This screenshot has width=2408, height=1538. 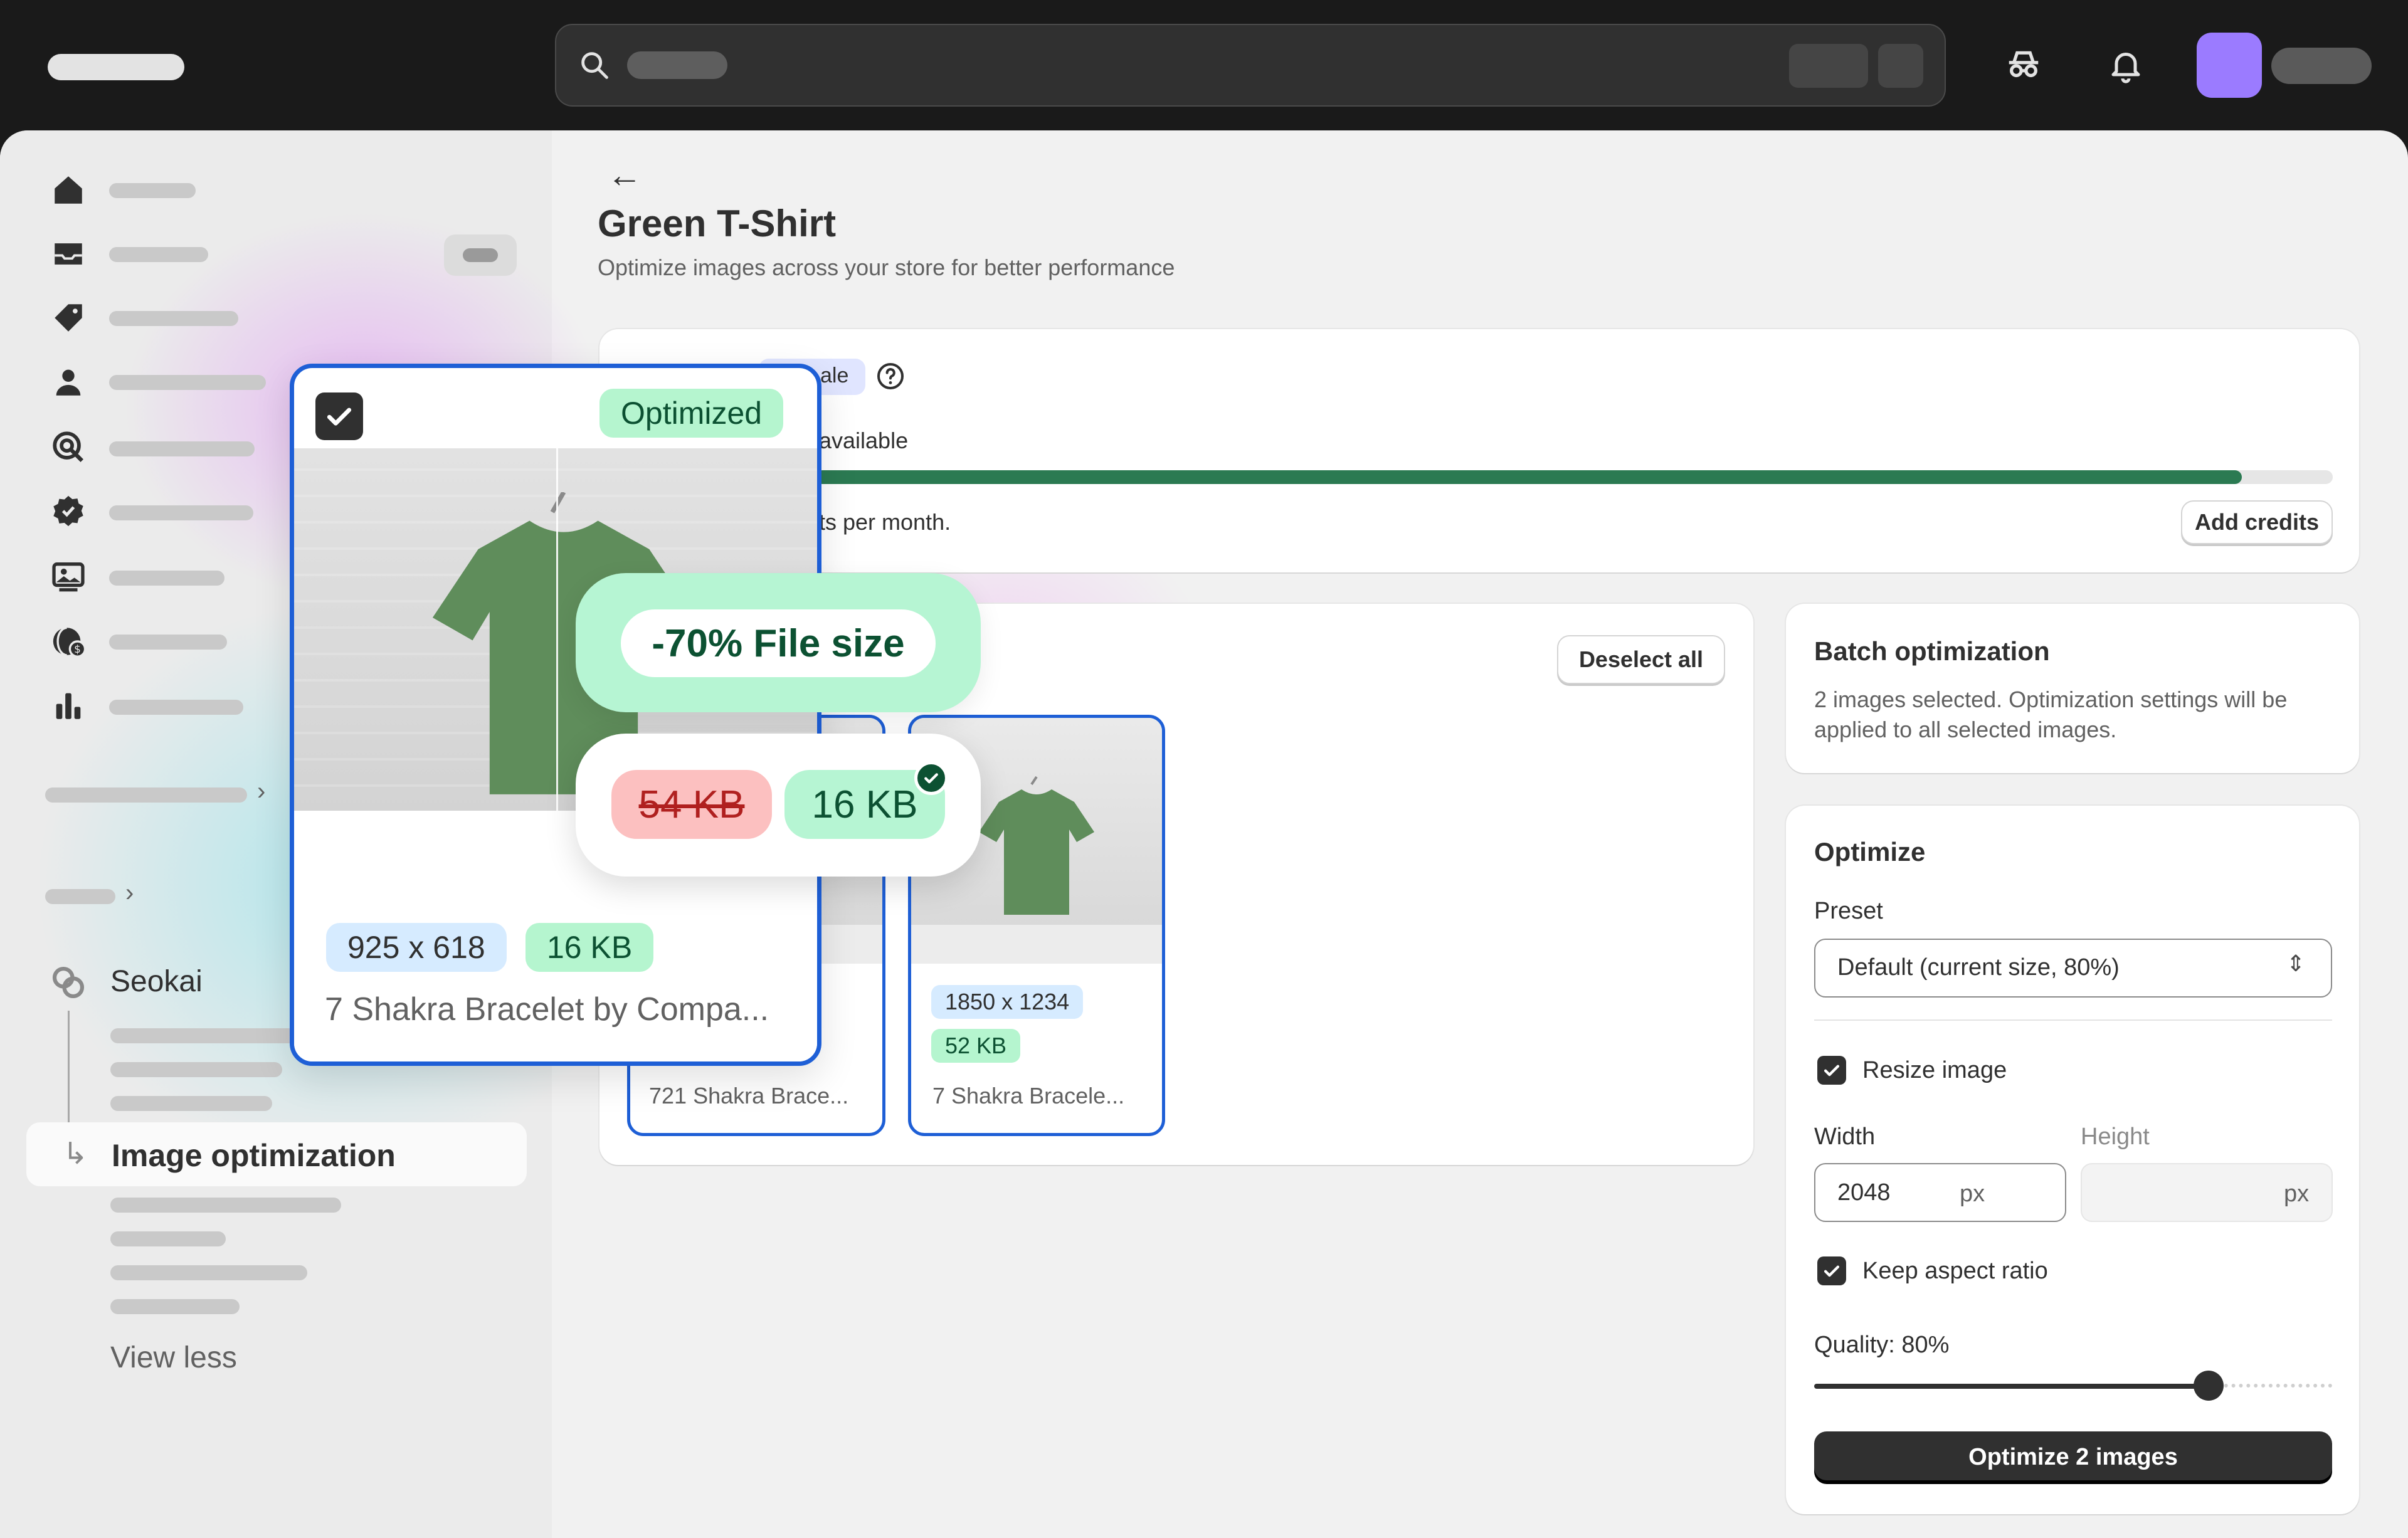 I want to click on keep-aspect-label: Keep aspect ratio, so click(x=1955, y=1271).